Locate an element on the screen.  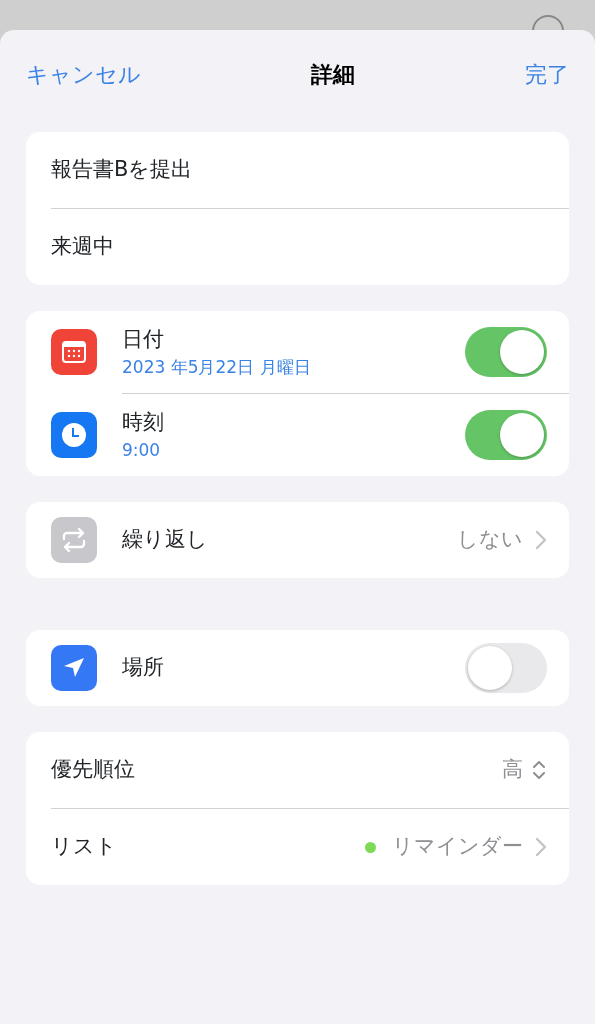
row-label: 繰り返し is located at coordinates (165, 540).